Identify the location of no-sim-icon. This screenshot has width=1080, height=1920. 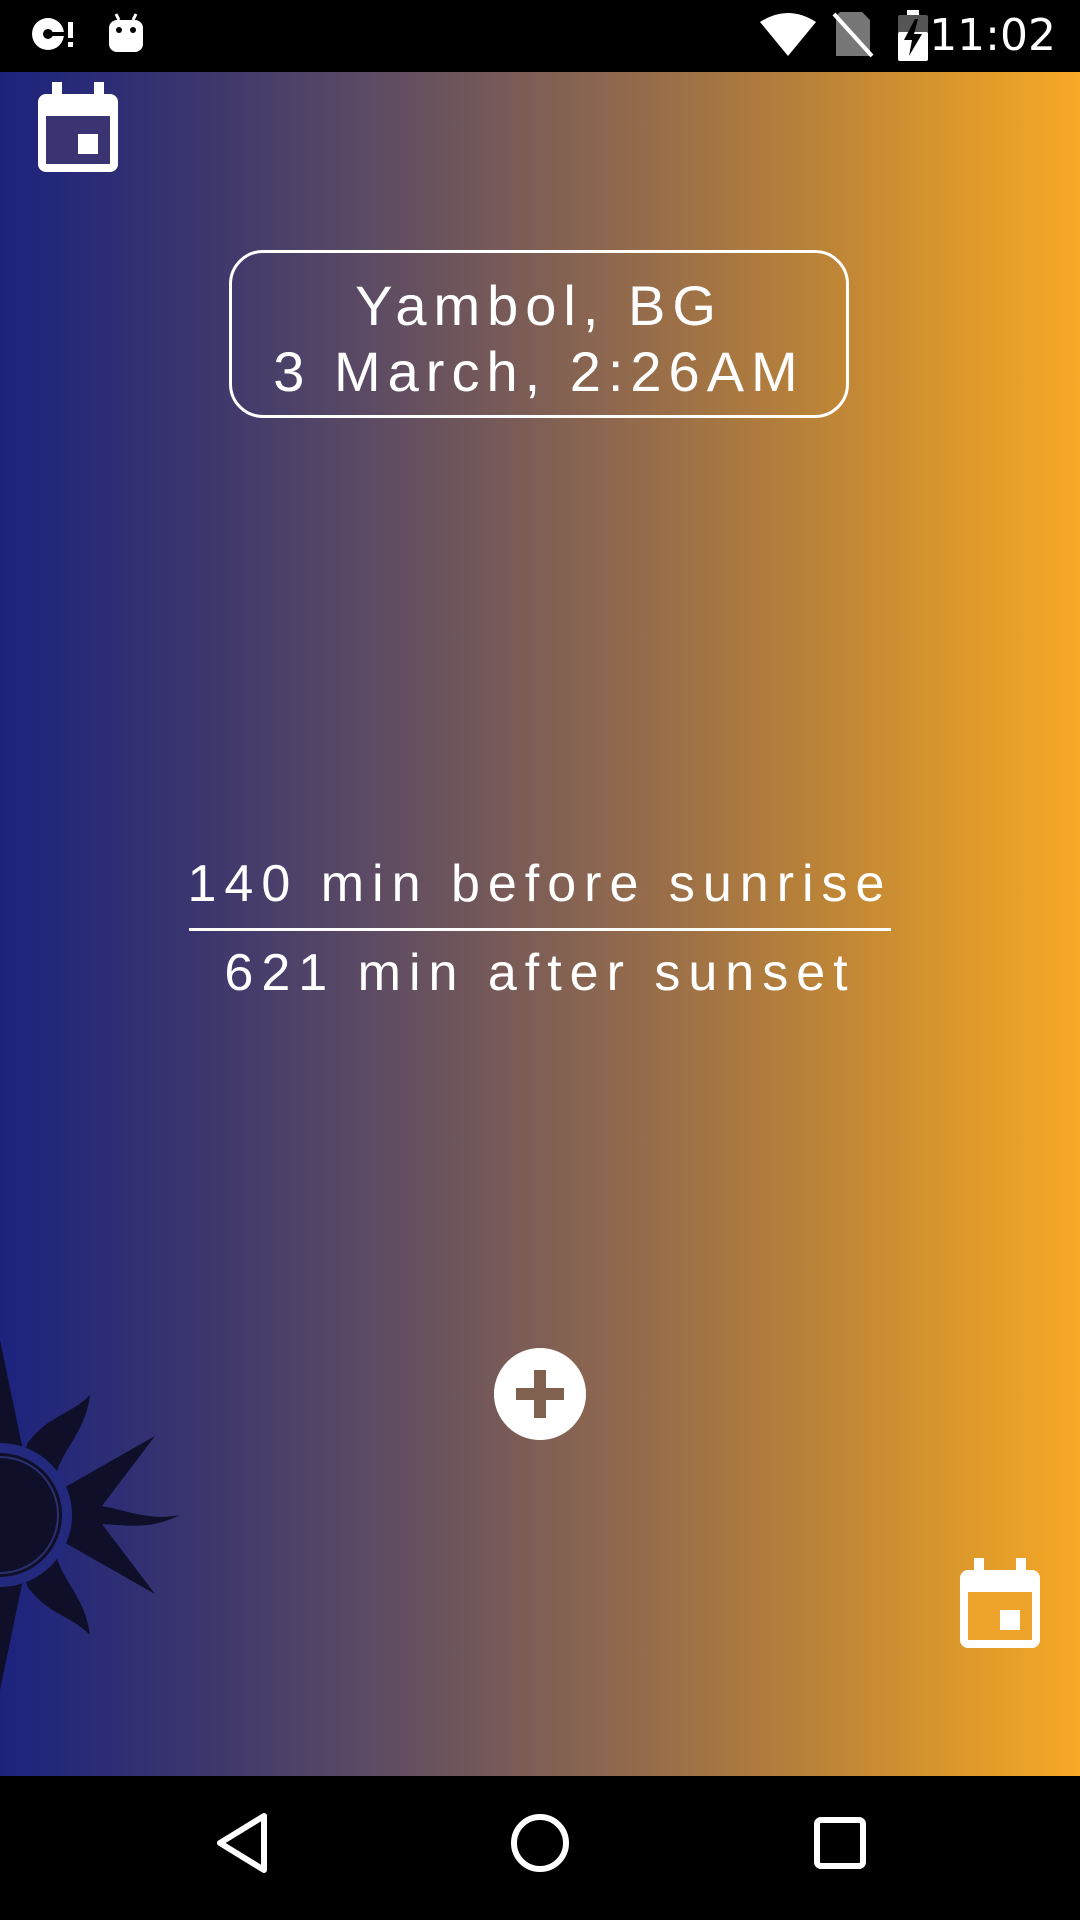
(853, 35).